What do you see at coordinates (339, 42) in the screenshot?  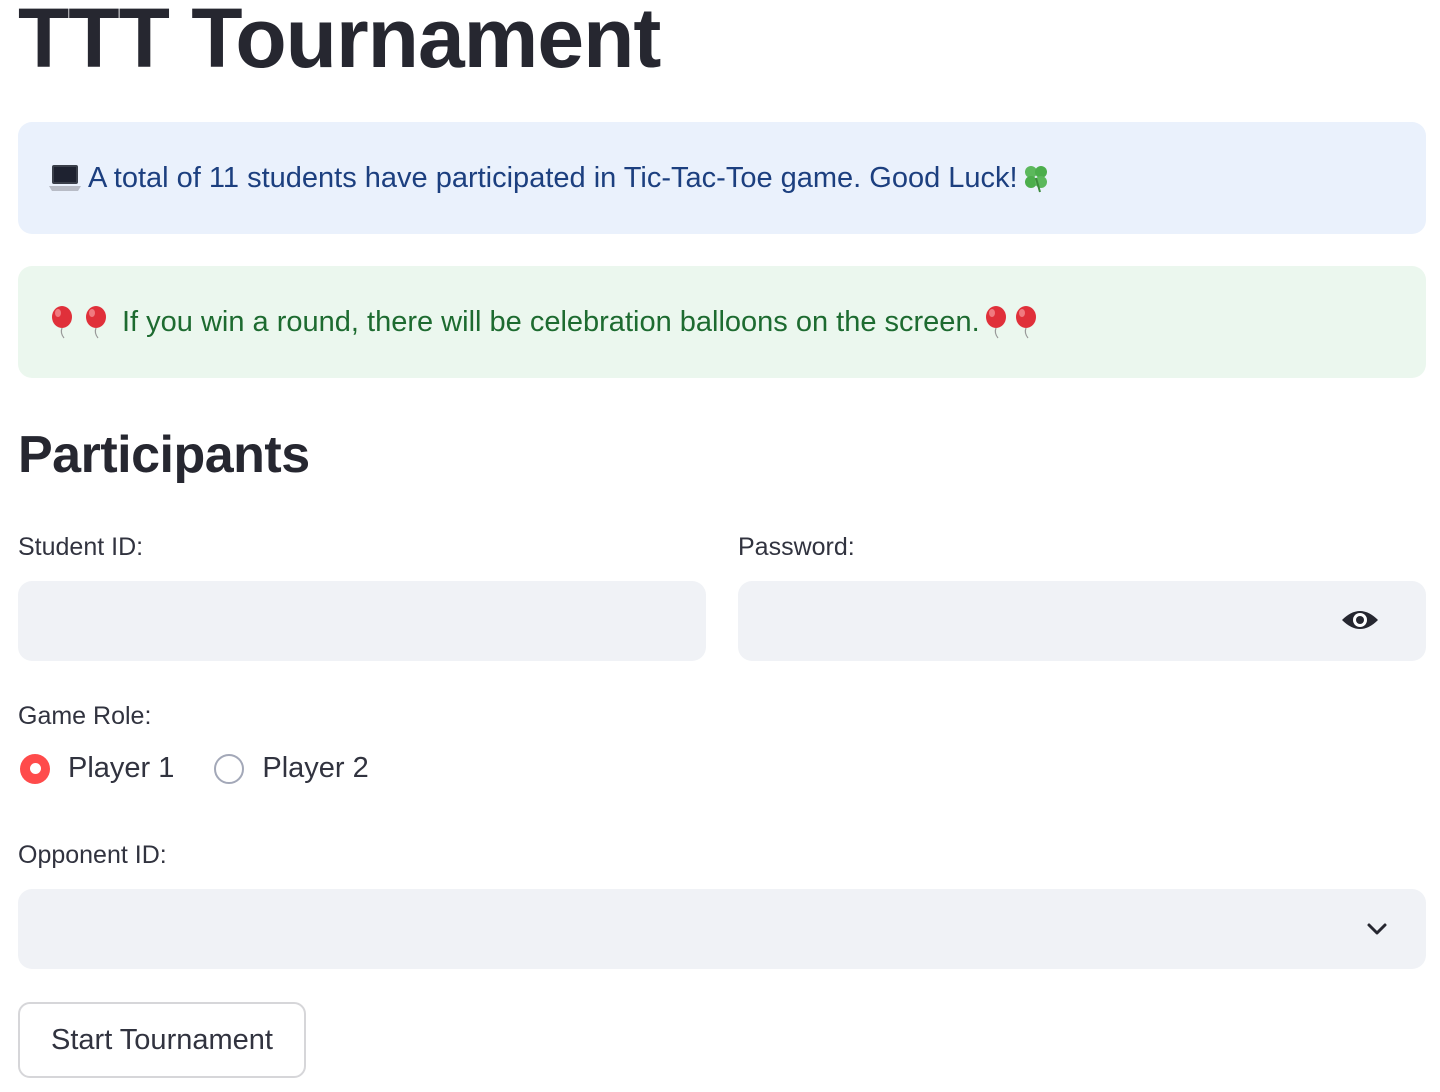 I see `page-title: TTT Tournament` at bounding box center [339, 42].